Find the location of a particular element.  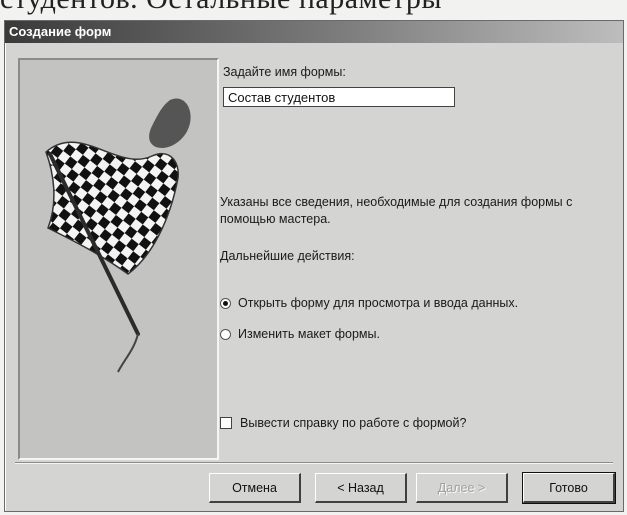

help-checkbox-row: Вывести справку по работе с формой? is located at coordinates (343, 423).